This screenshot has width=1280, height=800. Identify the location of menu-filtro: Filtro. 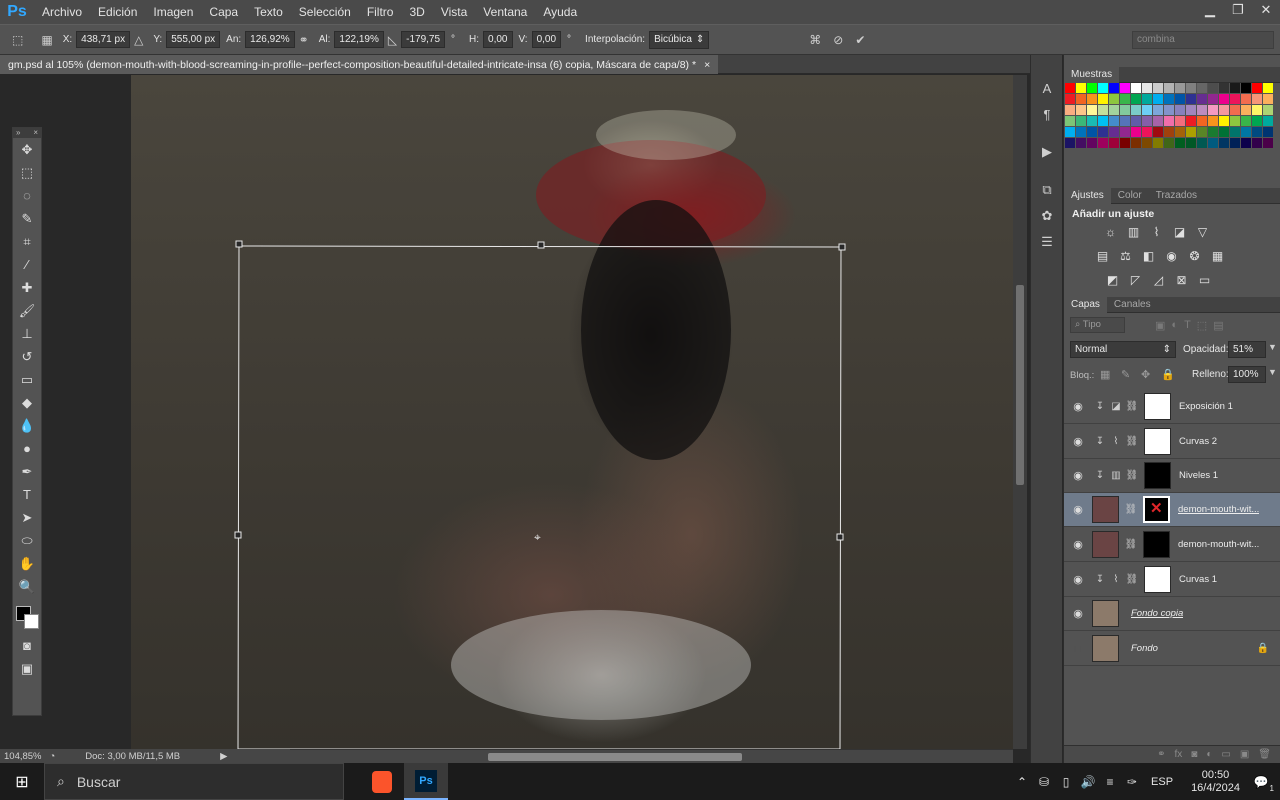
(380, 12).